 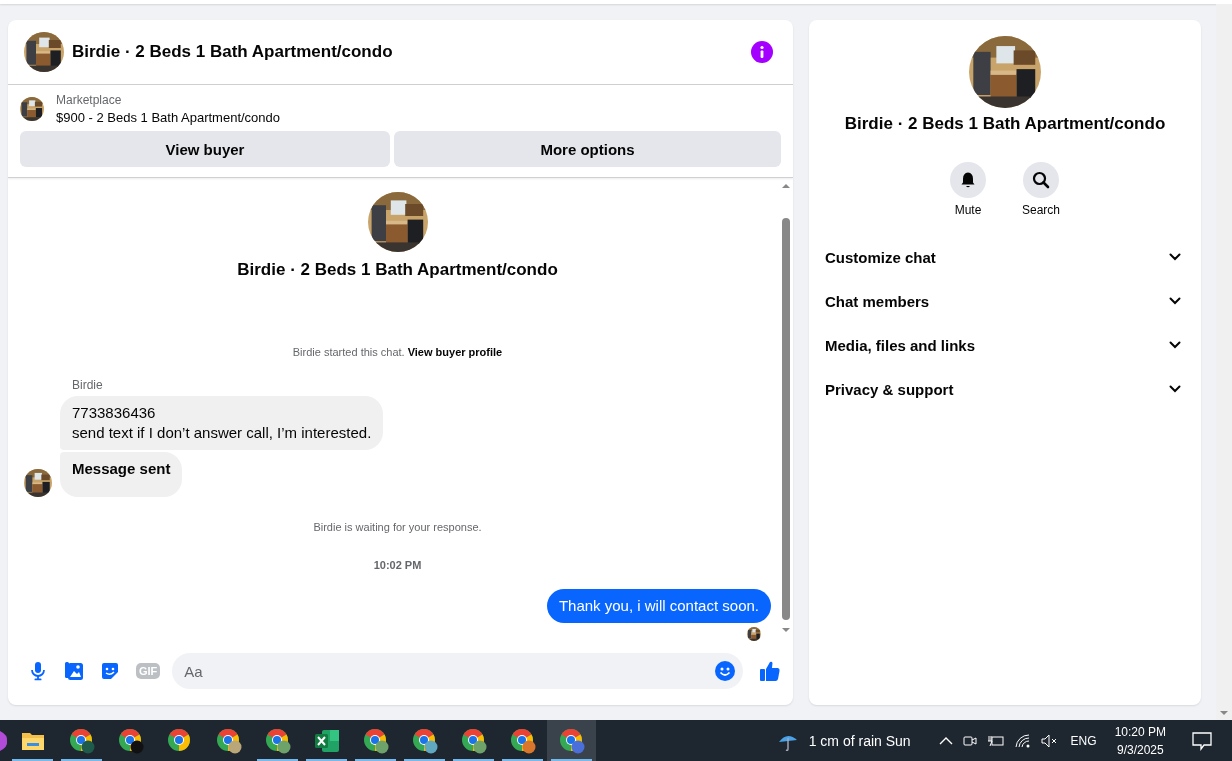 I want to click on mute-button, so click(x=968, y=180).